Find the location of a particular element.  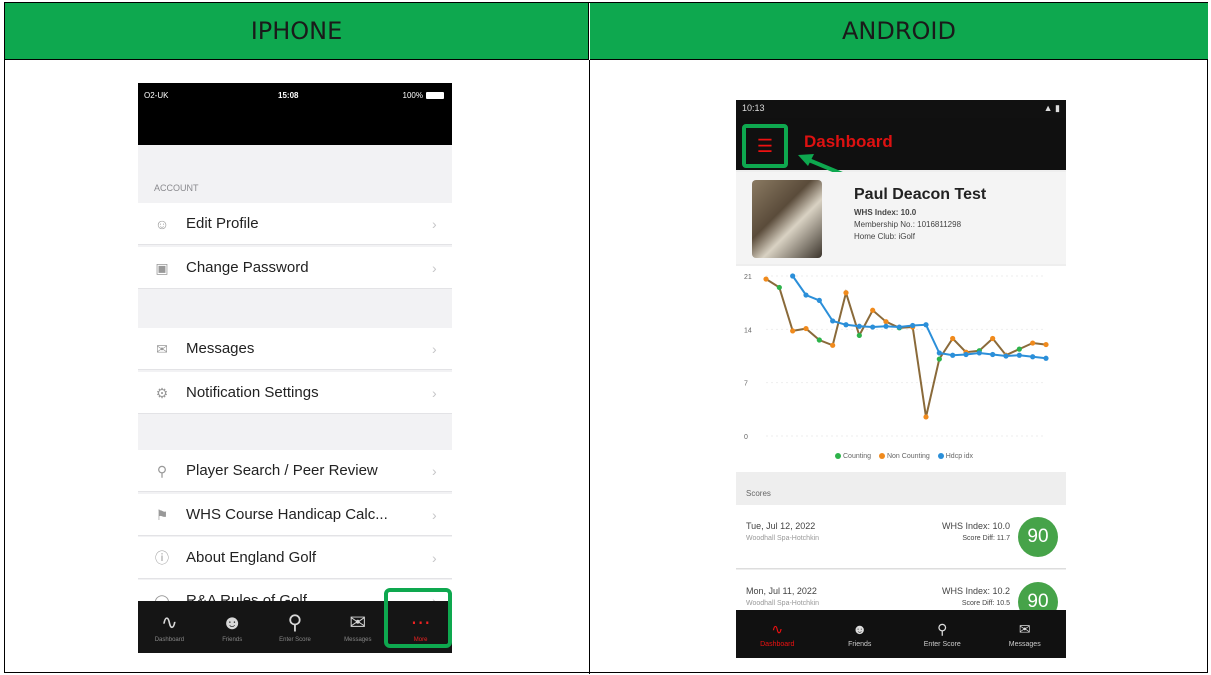

lock-icon: ▣ is located at coordinates (162, 267).